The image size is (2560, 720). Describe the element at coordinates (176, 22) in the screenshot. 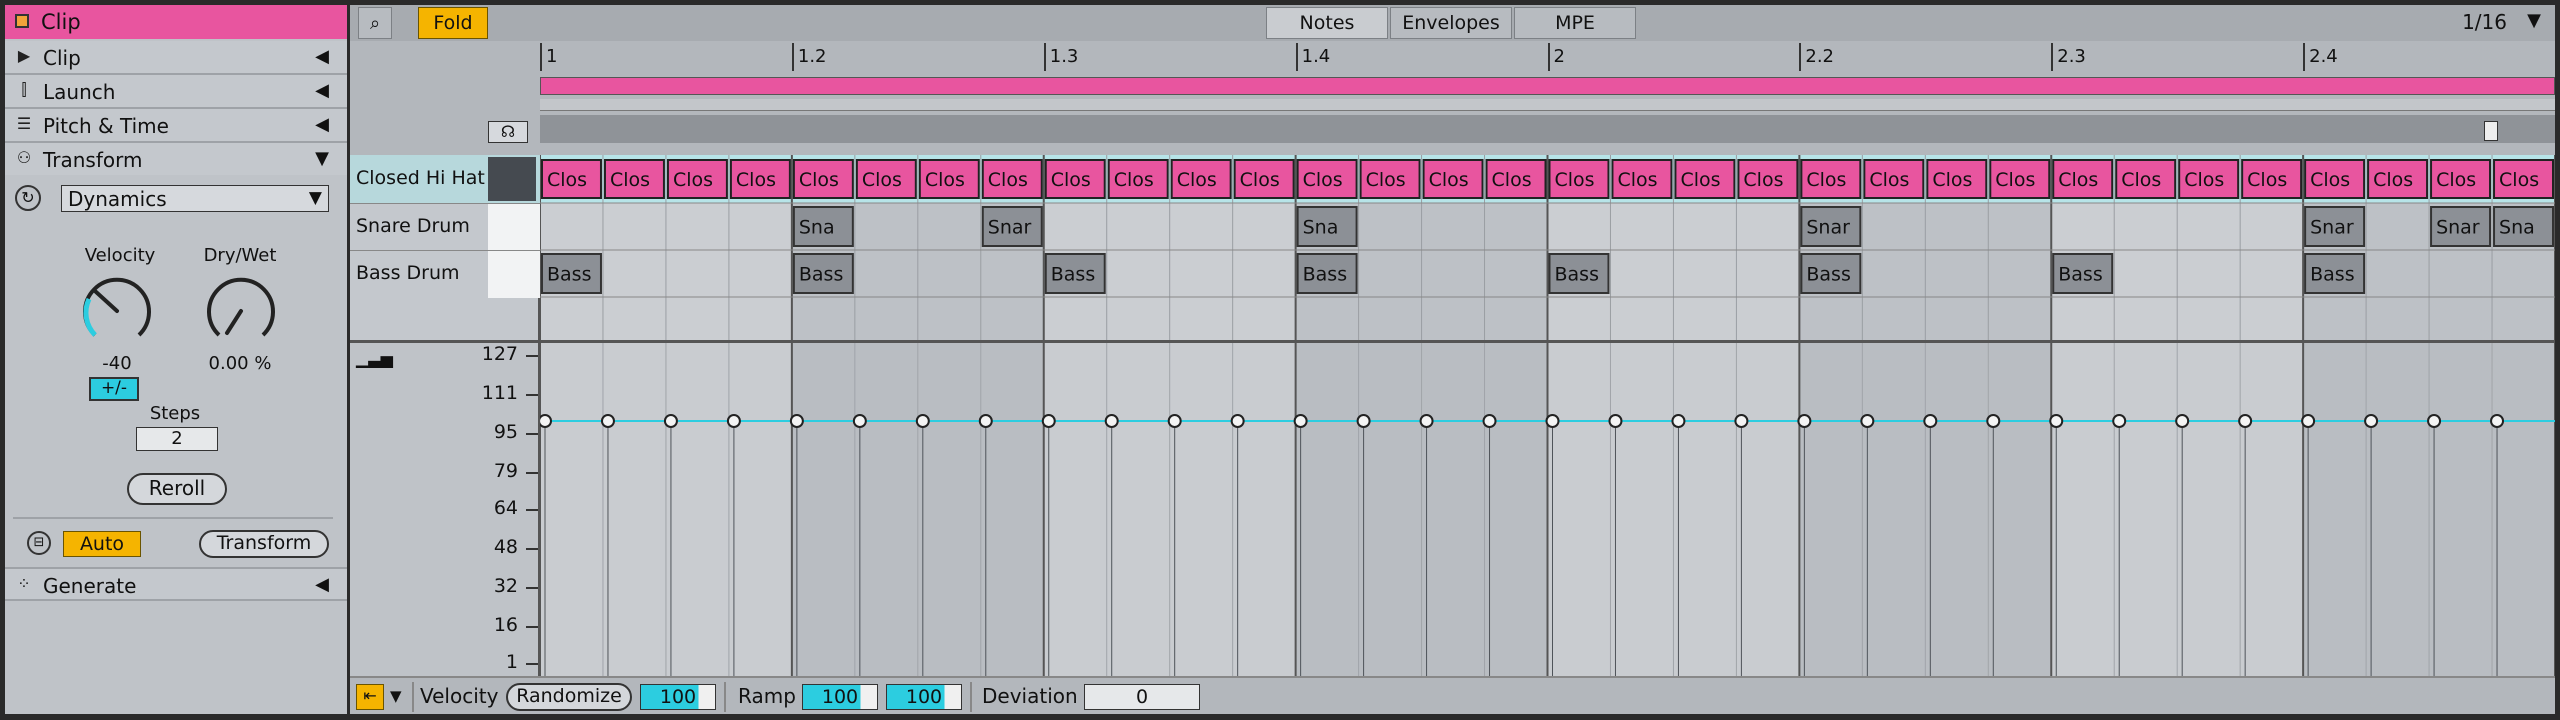

I see `clip-header: Clip` at that location.